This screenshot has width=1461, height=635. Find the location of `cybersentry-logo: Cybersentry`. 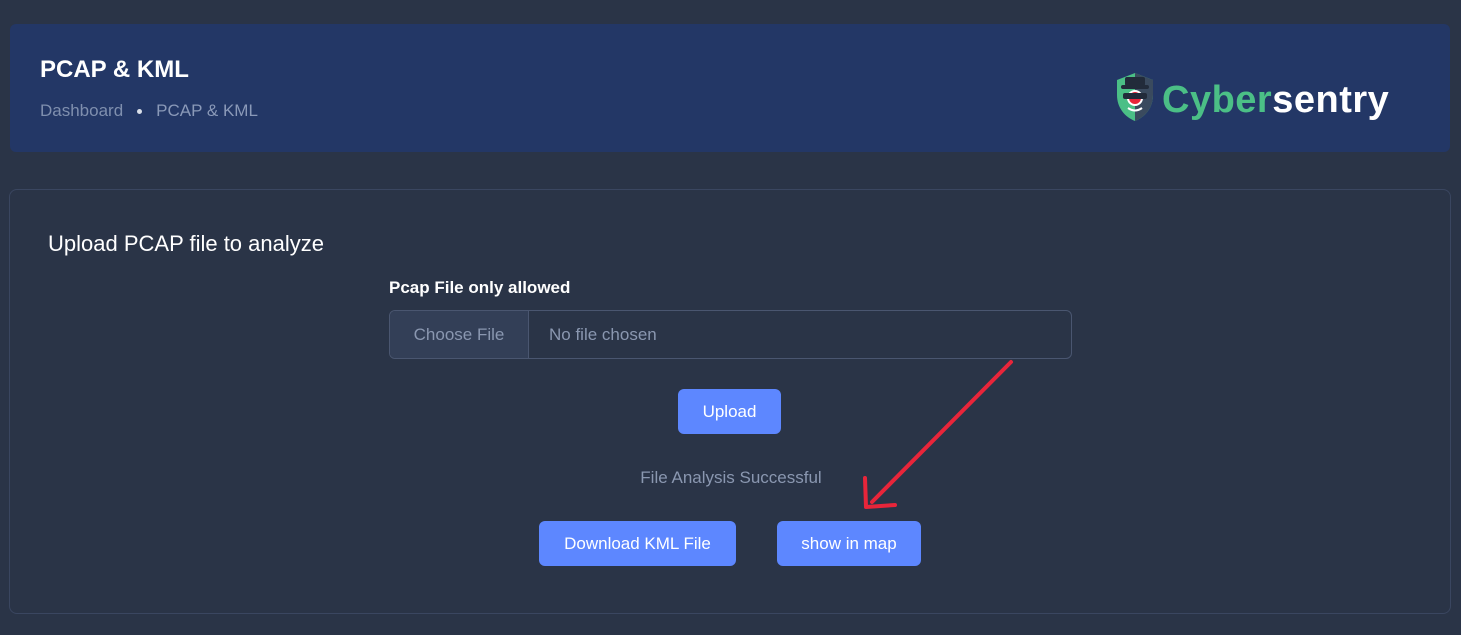

cybersentry-logo: Cybersentry is located at coordinates (1251, 99).